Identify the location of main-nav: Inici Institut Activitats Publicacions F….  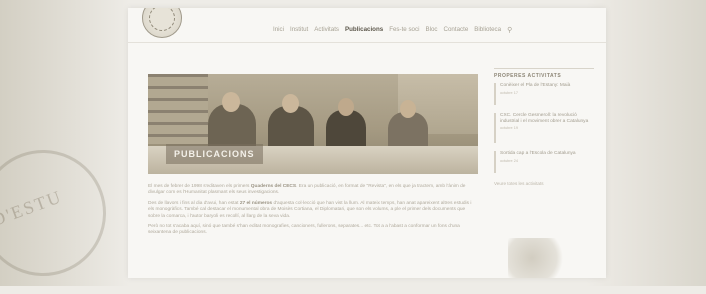
(392, 30).